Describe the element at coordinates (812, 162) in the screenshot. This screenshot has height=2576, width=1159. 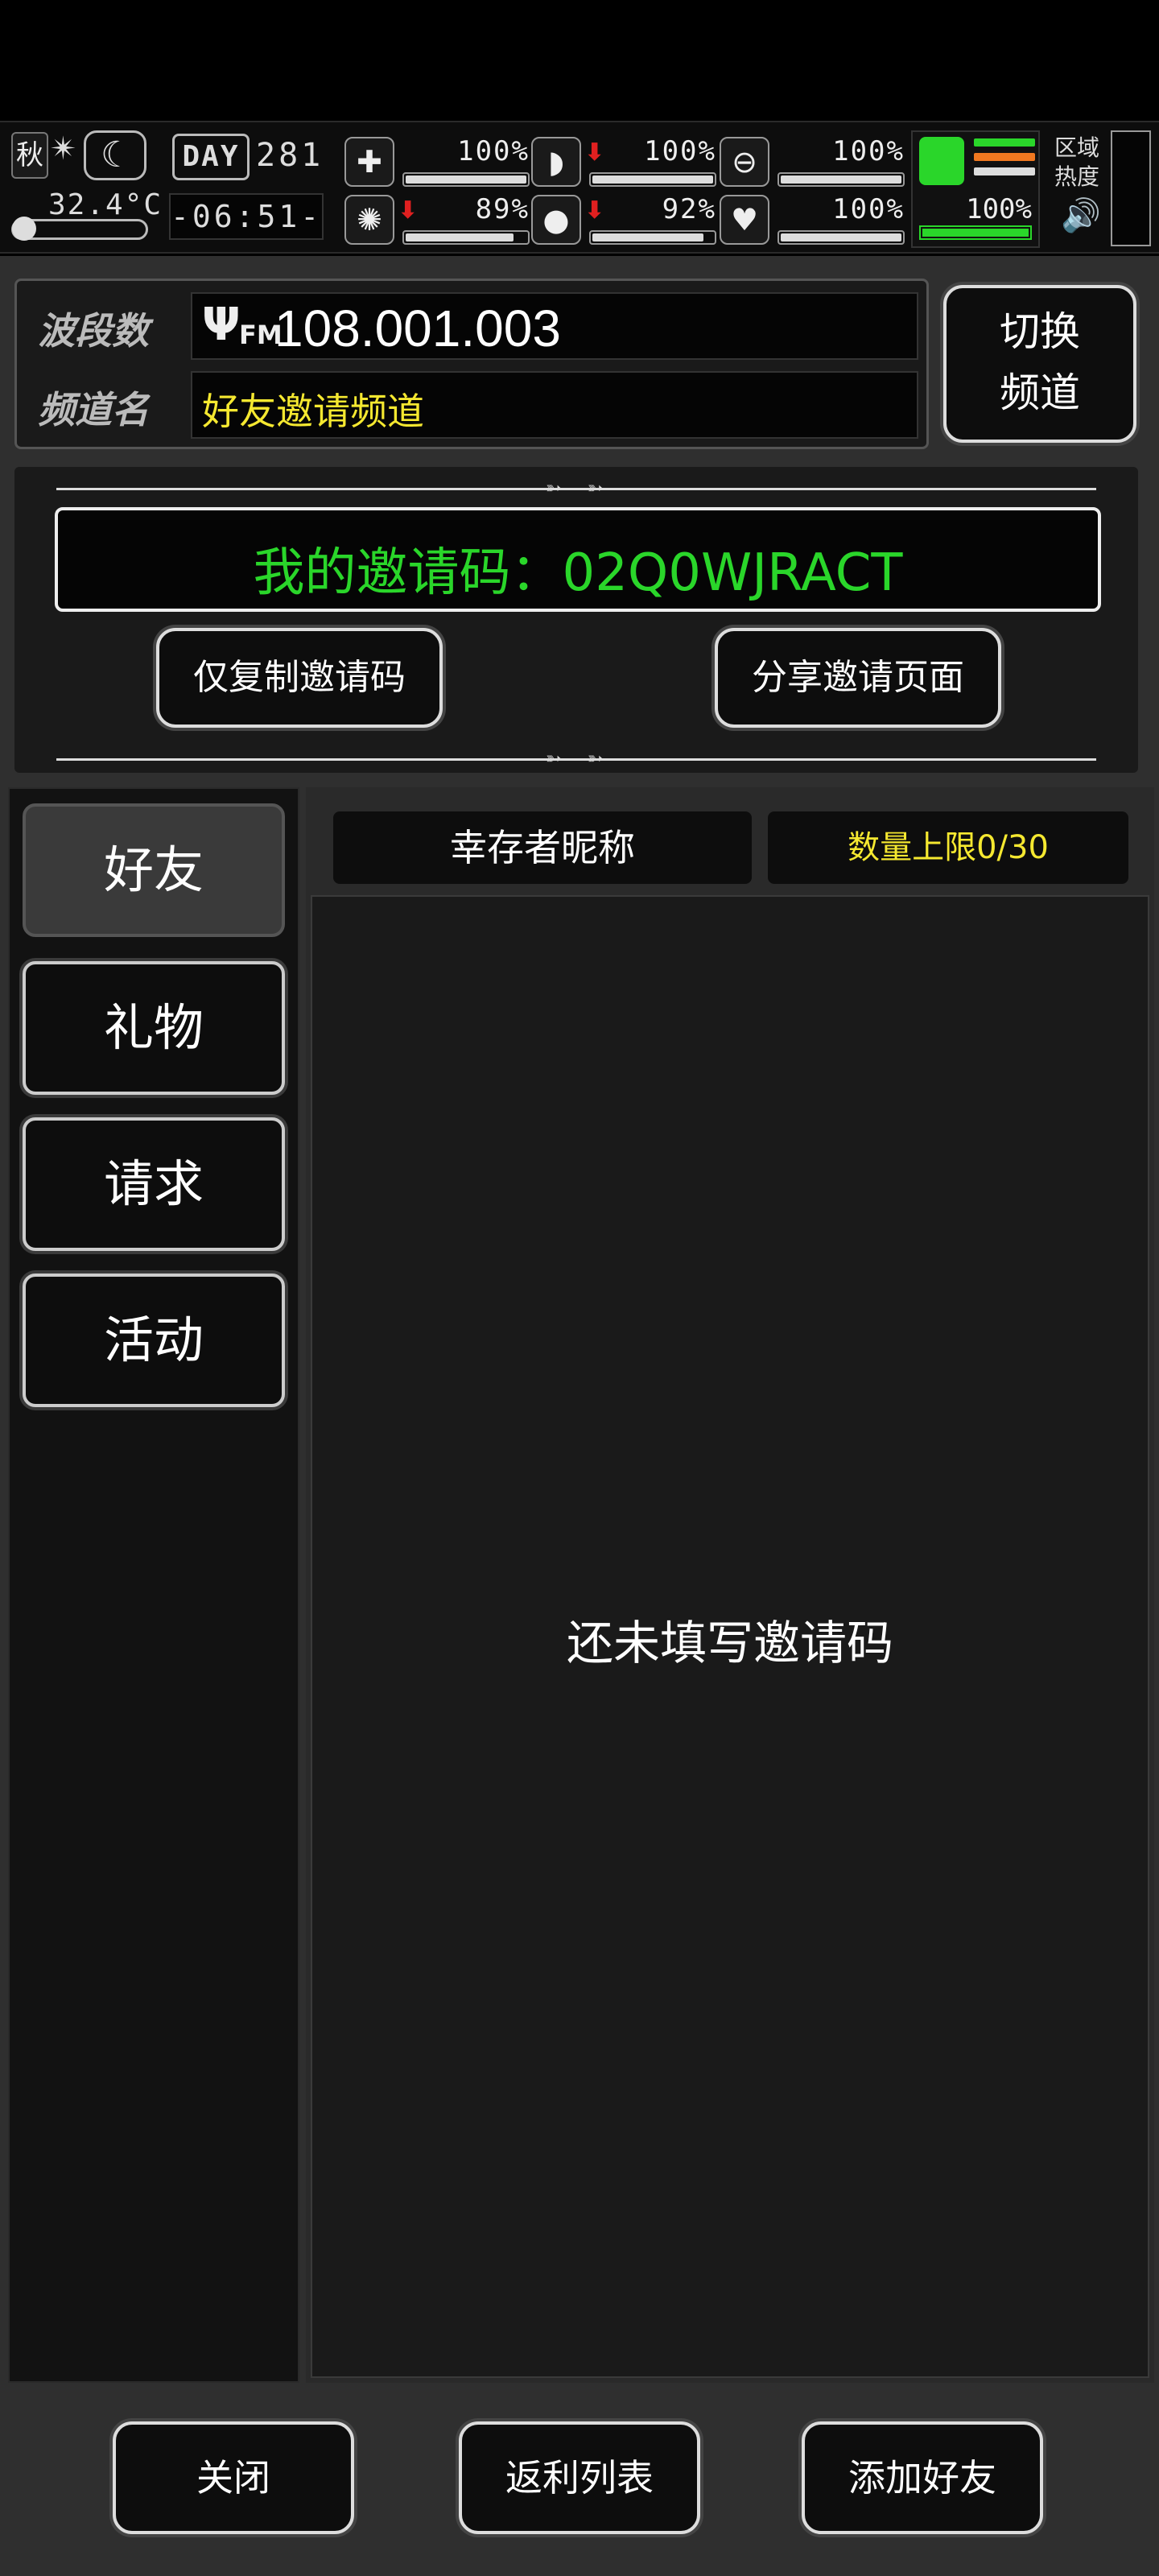
I see `stat-bladder: ⊖ 100%` at that location.